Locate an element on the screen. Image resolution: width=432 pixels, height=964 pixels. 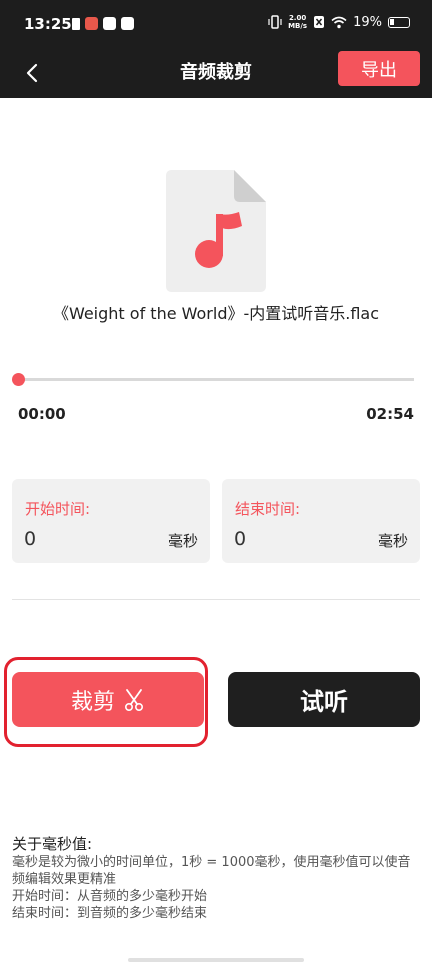
note-line: 结束时间：到音频的多少毫秒结束 is located at coordinates (110, 913).